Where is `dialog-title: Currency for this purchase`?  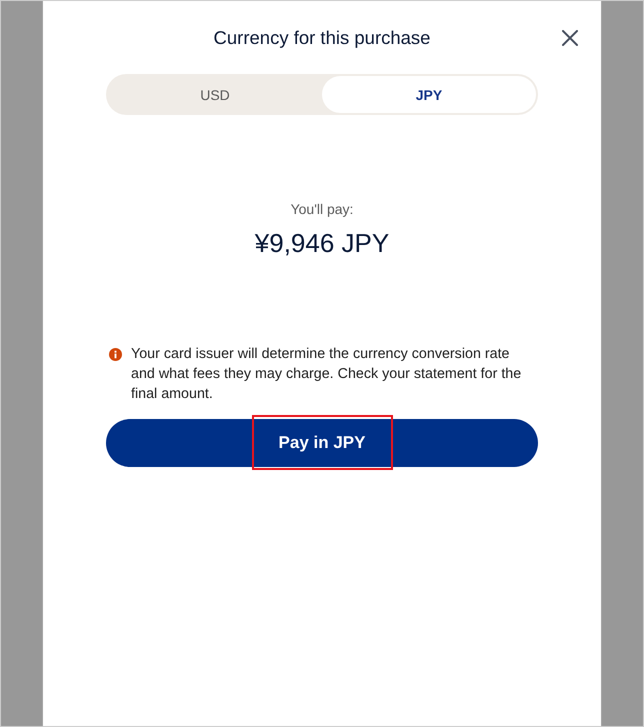 dialog-title: Currency for this purchase is located at coordinates (322, 38).